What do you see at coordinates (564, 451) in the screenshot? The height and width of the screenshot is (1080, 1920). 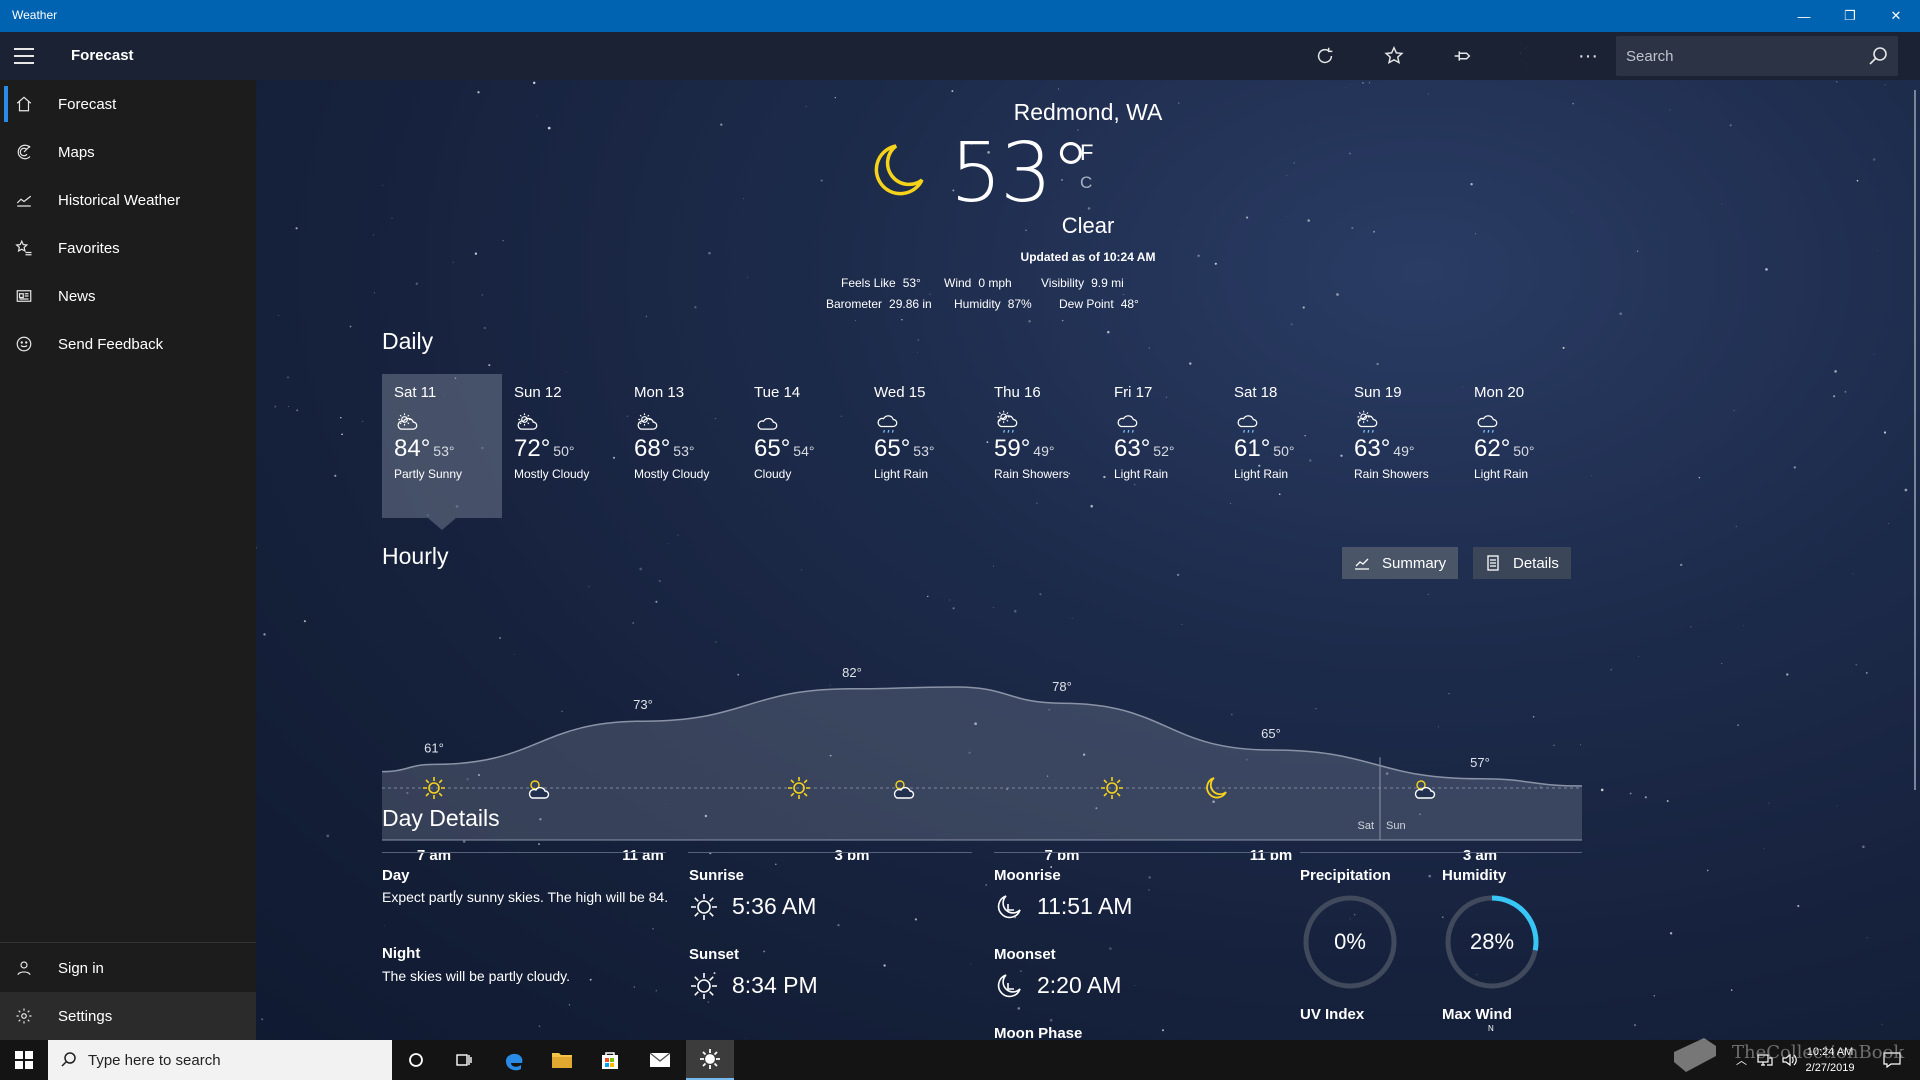 I see `low-temp: 50°` at bounding box center [564, 451].